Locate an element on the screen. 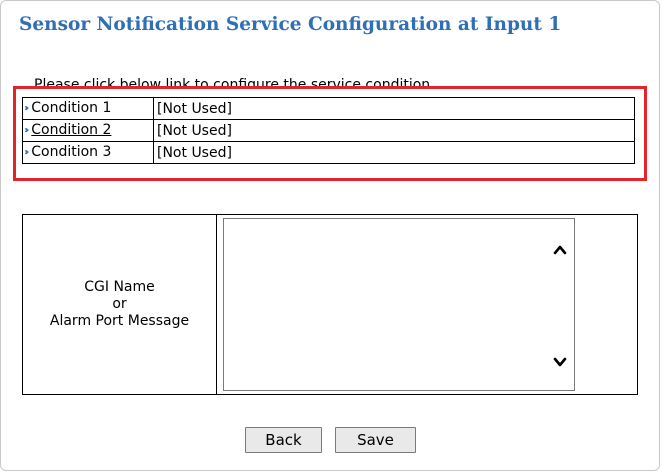 The height and width of the screenshot is (473, 662). condition-3-cell: ›› Condition 3 is located at coordinates (88, 152).